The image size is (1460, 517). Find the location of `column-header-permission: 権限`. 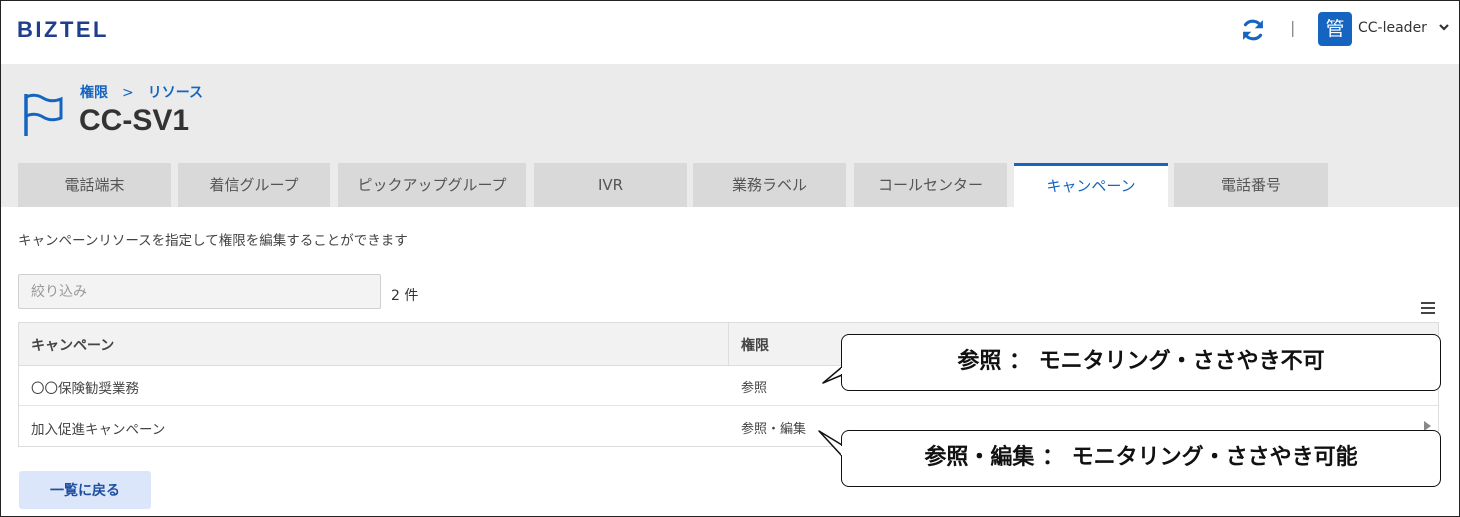

column-header-permission: 権限 is located at coordinates (755, 345).